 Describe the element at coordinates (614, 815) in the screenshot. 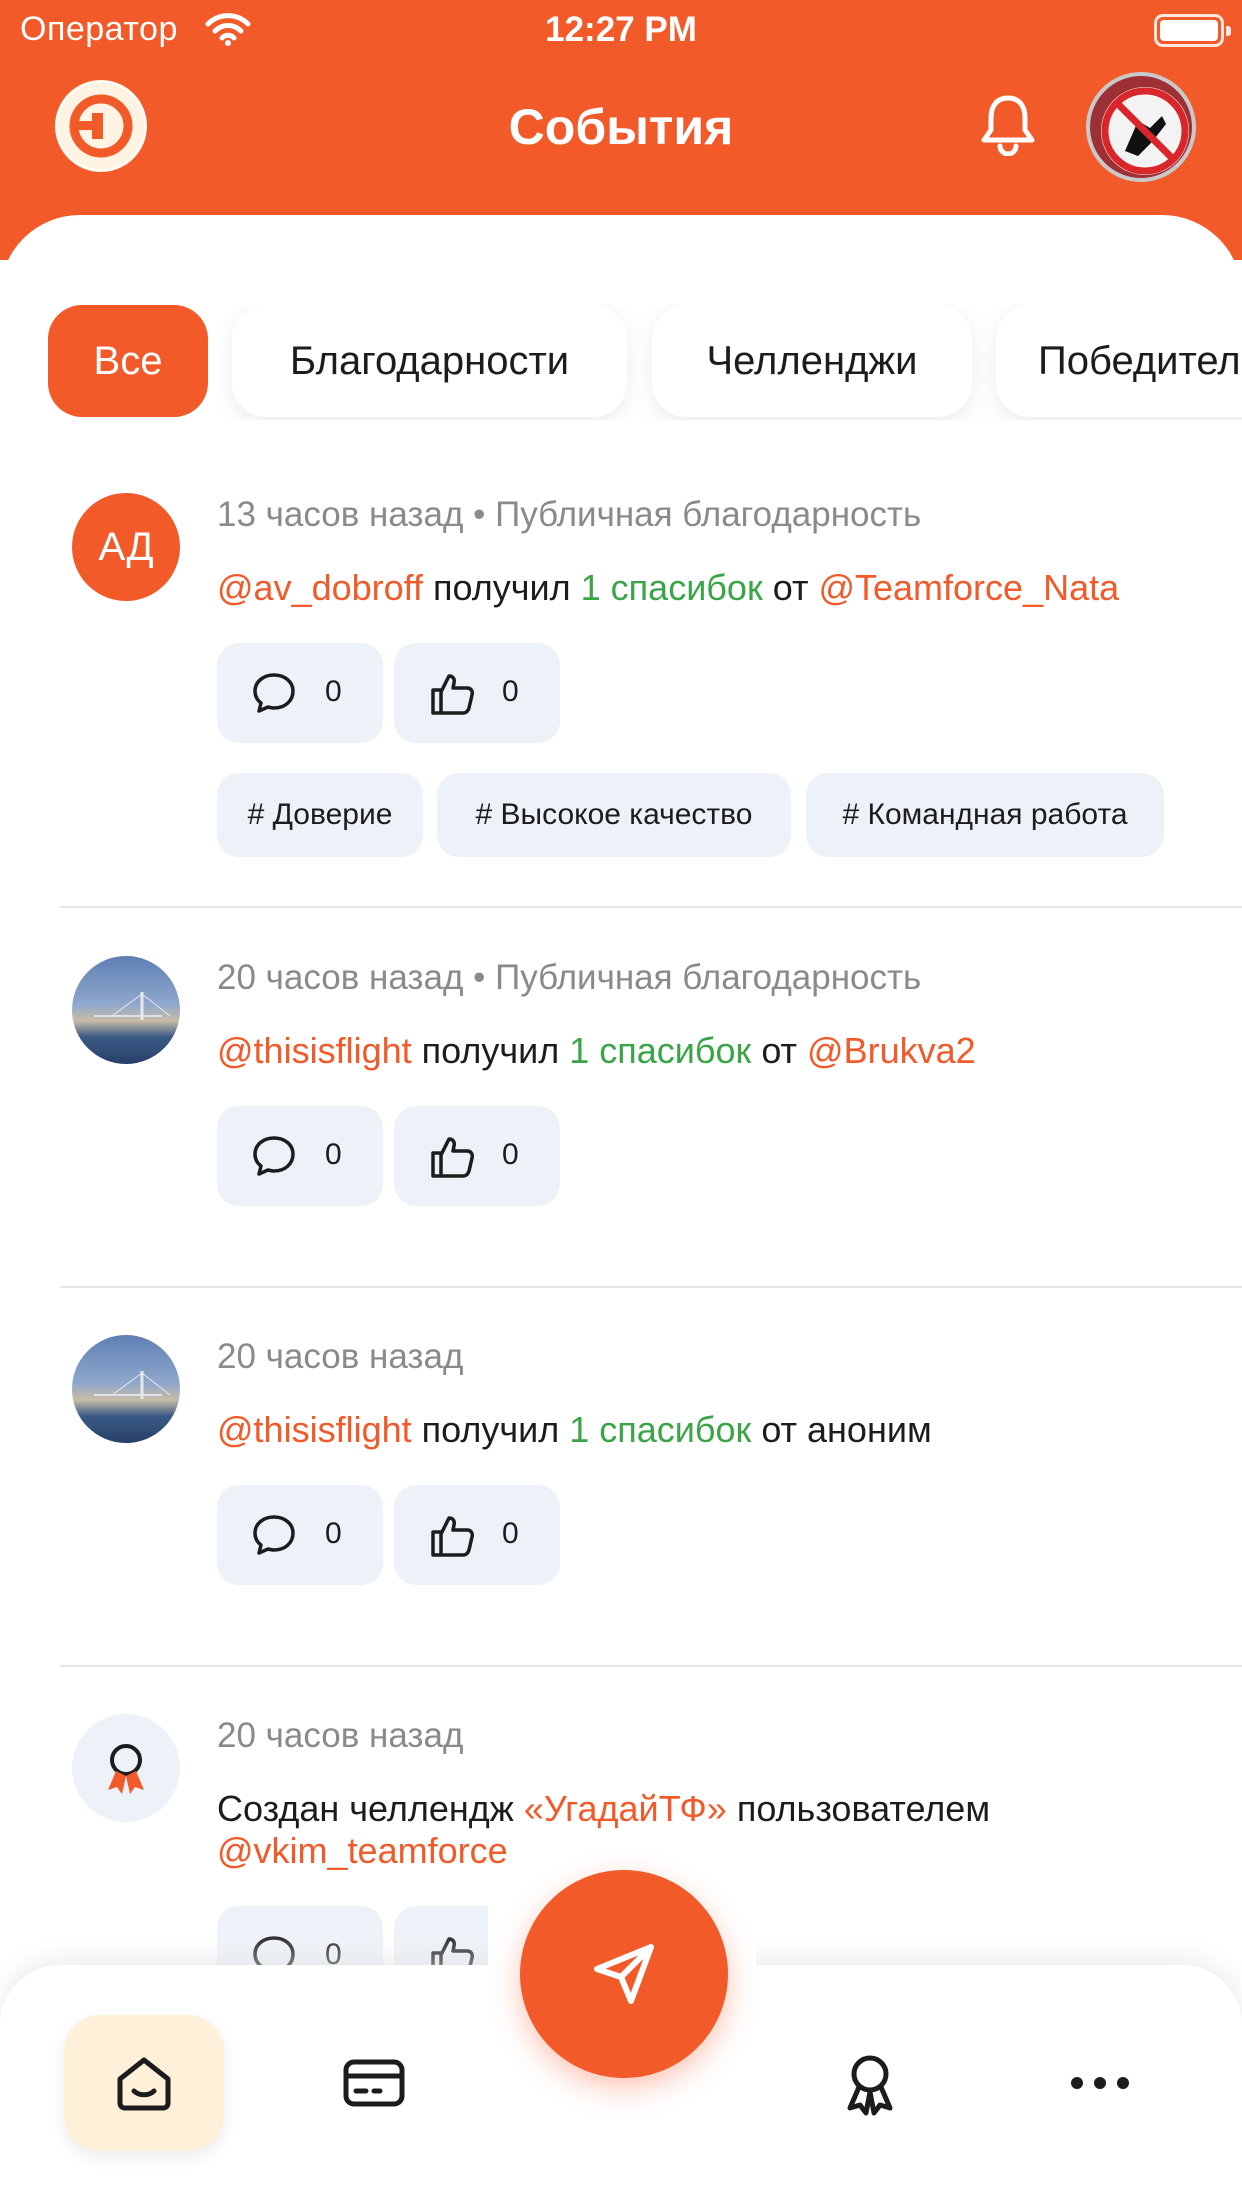

I see `tag-chip: # Высокое качество` at that location.